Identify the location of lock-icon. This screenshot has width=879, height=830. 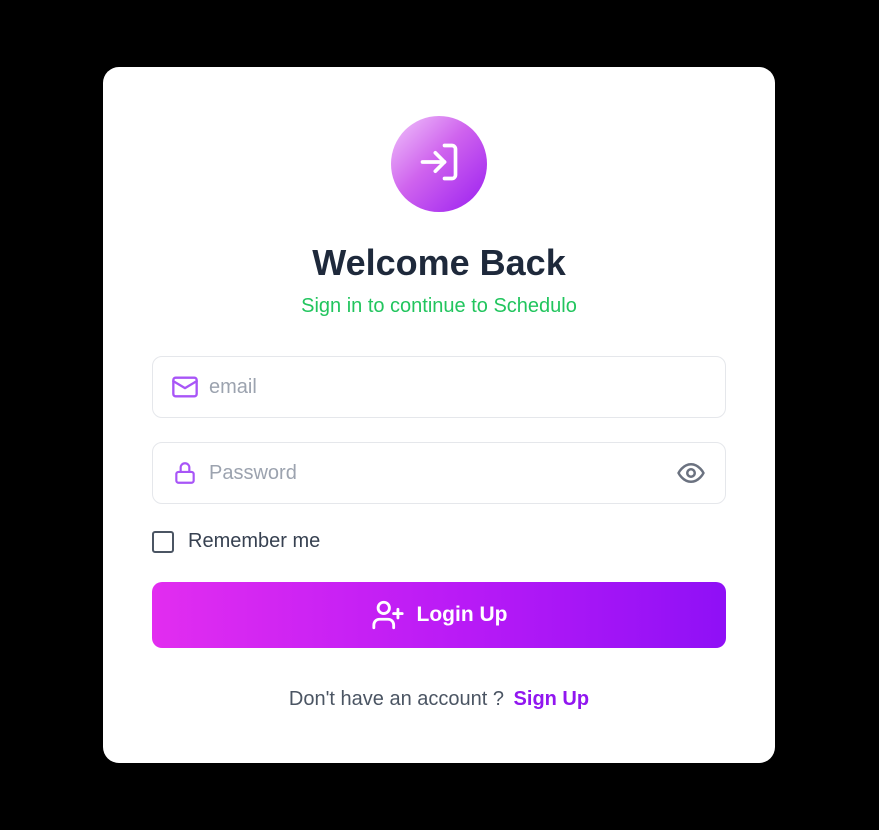
(185, 473).